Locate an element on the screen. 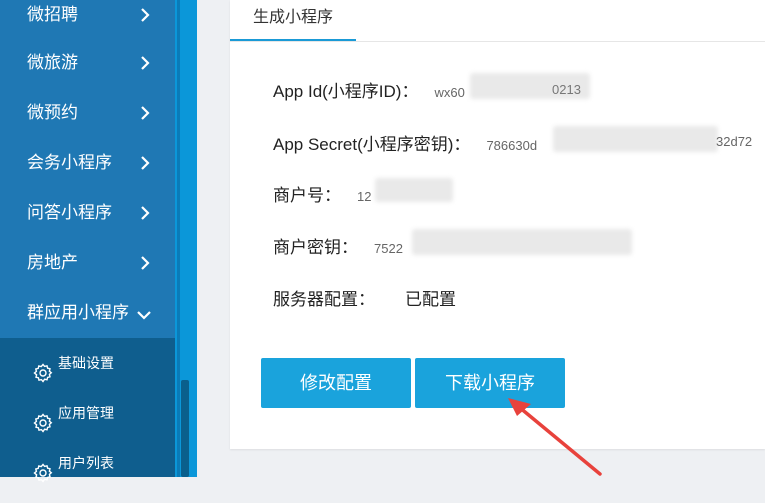 The width and height of the screenshot is (765, 503). chevron-down-icon is located at coordinates (144, 313).